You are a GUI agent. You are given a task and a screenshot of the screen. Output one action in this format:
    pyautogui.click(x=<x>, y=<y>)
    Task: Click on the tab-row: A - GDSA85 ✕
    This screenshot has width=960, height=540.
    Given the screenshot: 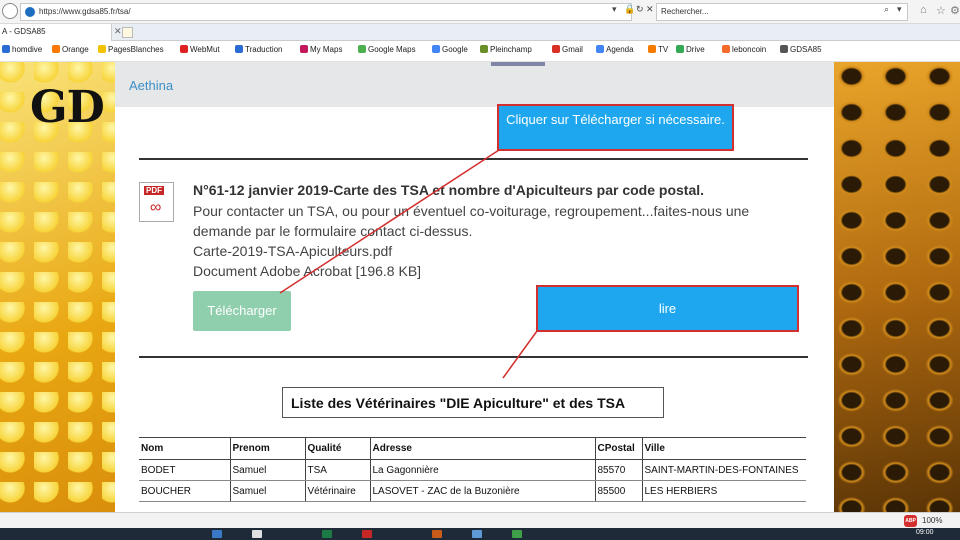 What is the action you would take?
    pyautogui.click(x=480, y=32)
    